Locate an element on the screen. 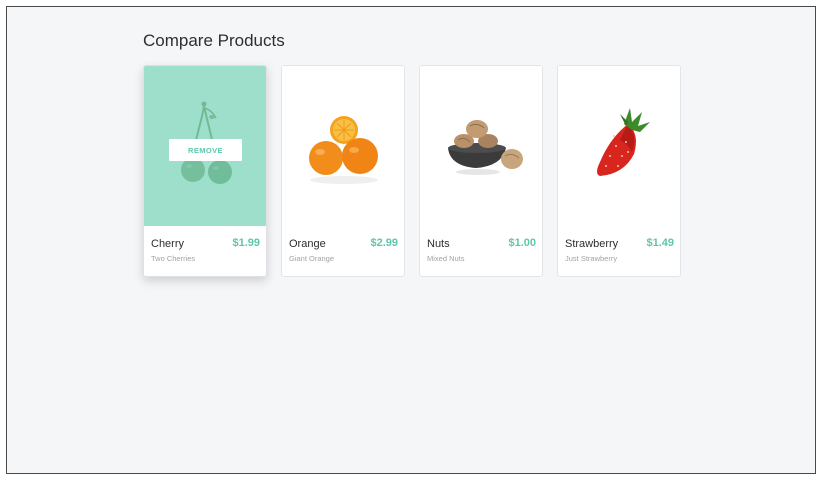 The height and width of the screenshot is (480, 826). product-card-cherry: REMOVE Cherry $1.99 Two Cherries is located at coordinates (205, 171).